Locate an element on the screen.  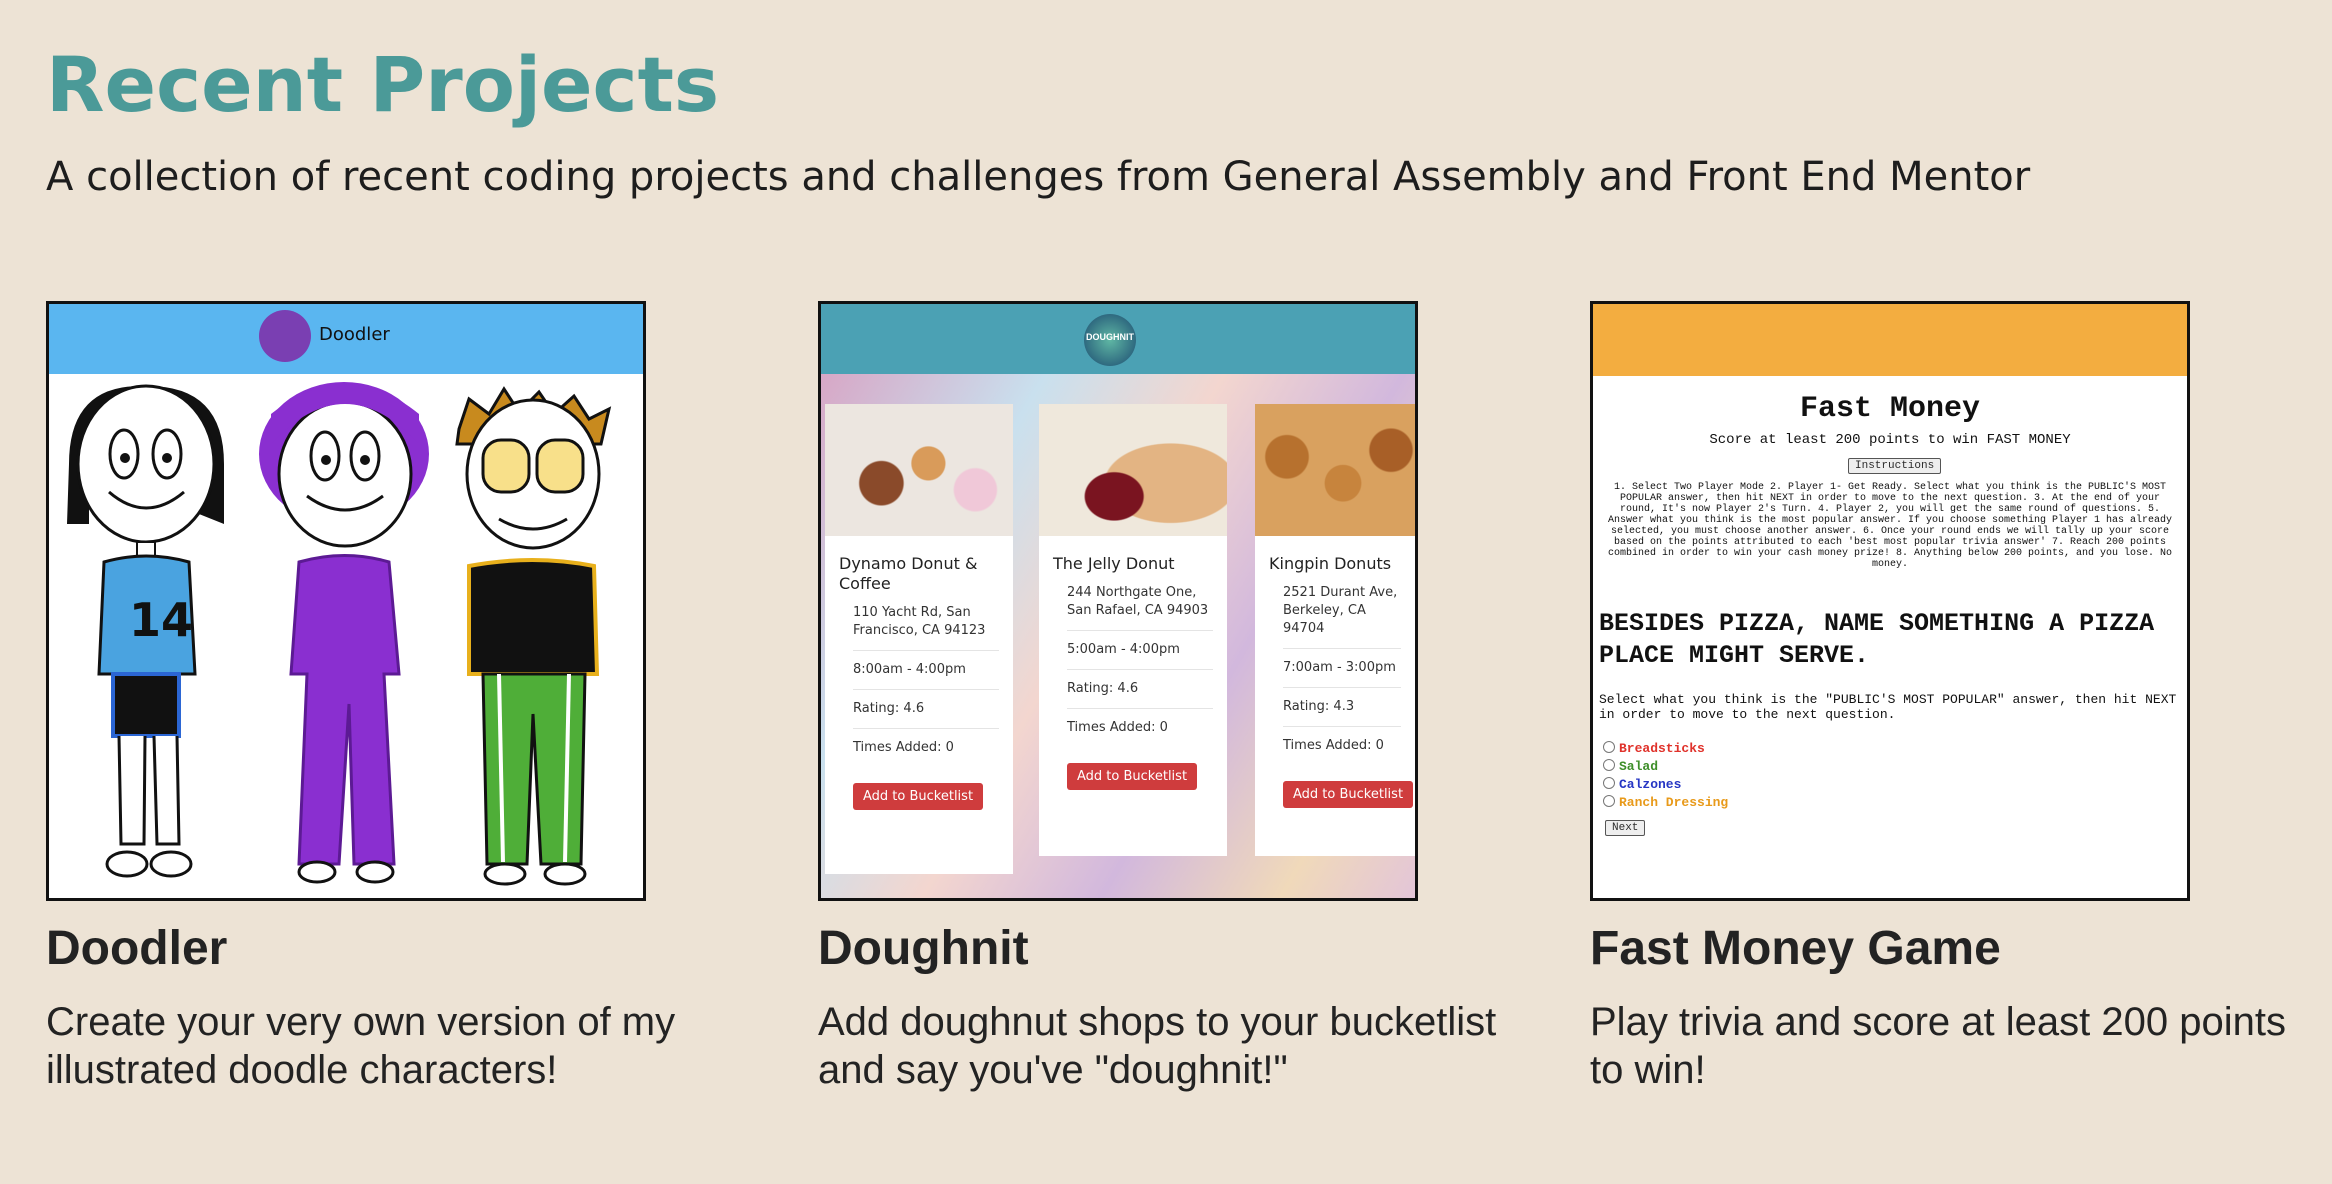
shop-address: 244 Northgate One, San Rafael, CA 94903 is located at coordinates (1140, 602).